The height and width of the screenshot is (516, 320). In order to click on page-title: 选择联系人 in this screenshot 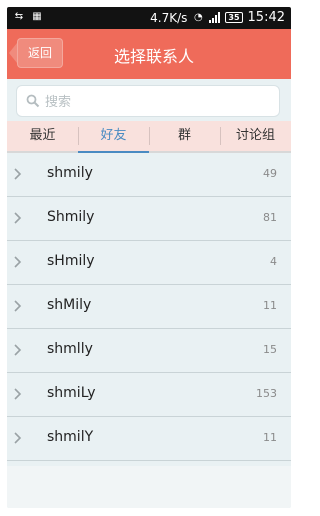, I will do `click(153, 56)`.